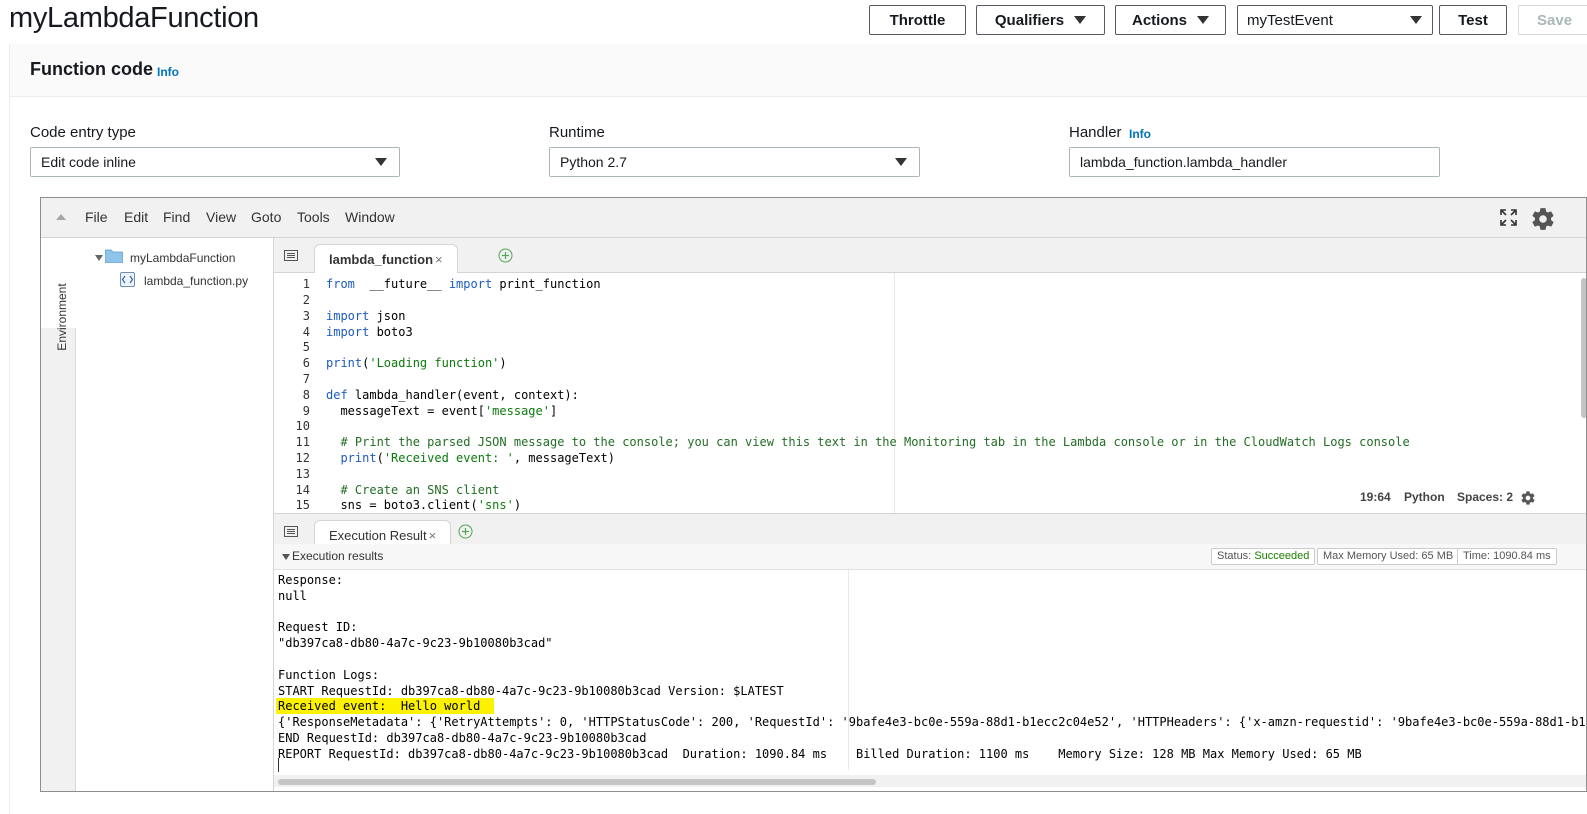 This screenshot has width=1587, height=814. I want to click on save-label: Save, so click(1555, 20).